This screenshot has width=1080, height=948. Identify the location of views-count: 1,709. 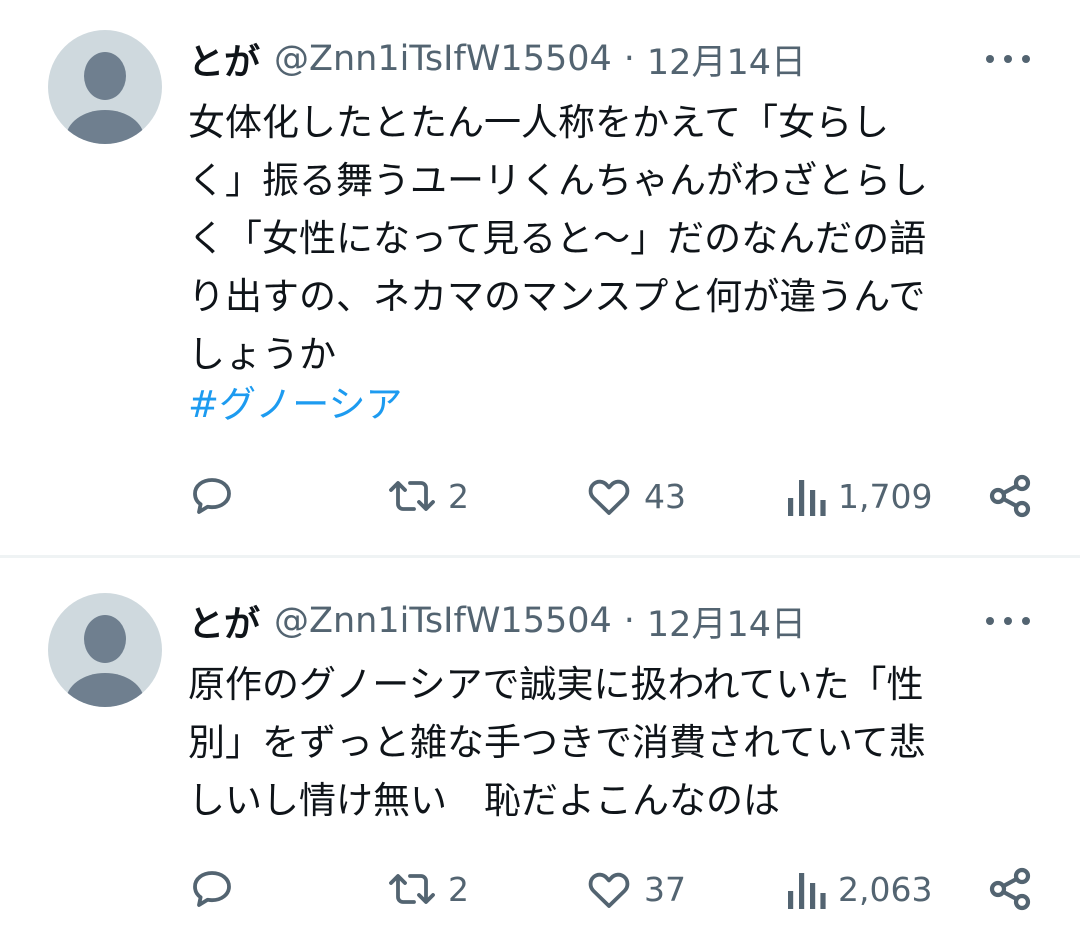
(885, 496).